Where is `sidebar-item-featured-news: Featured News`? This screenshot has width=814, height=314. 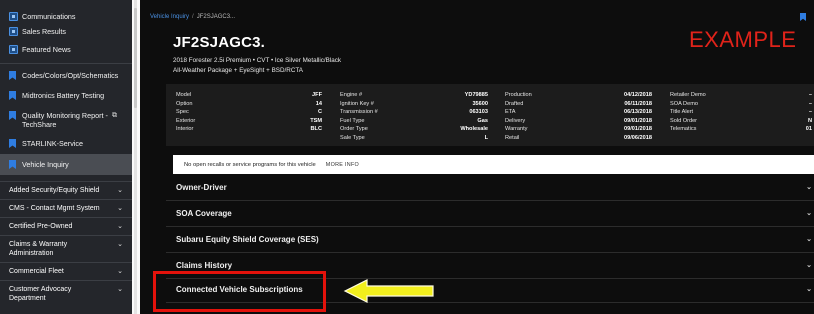
sidebar-item-featured-news: Featured News is located at coordinates (66, 48).